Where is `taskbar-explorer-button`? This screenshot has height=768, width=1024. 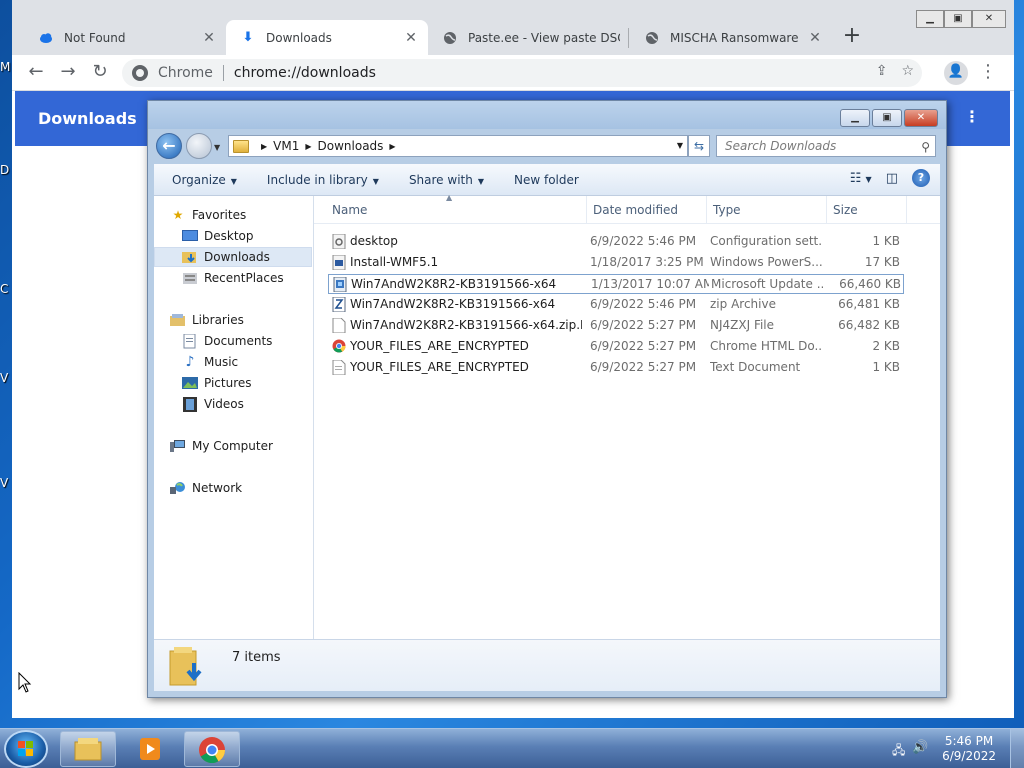
taskbar-explorer-button is located at coordinates (88, 749).